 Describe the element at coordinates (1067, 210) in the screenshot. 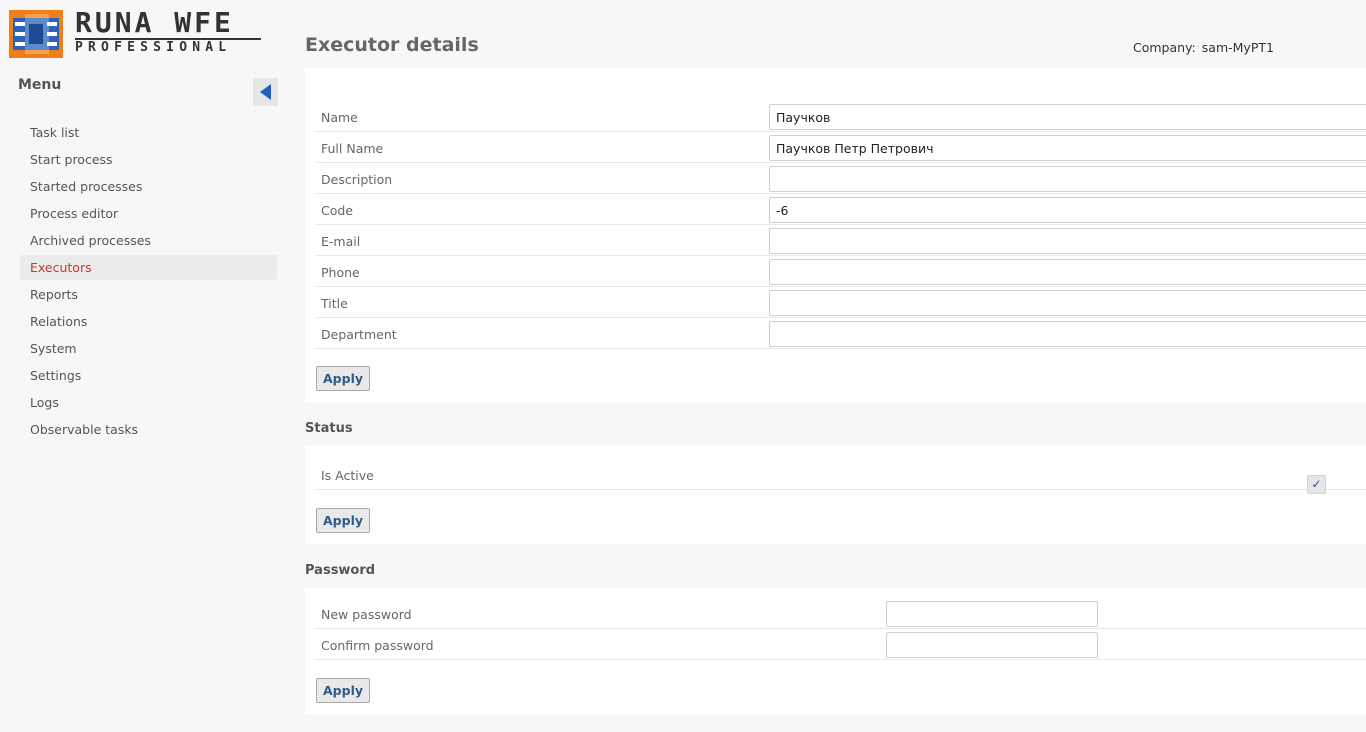

I see `code-input` at that location.